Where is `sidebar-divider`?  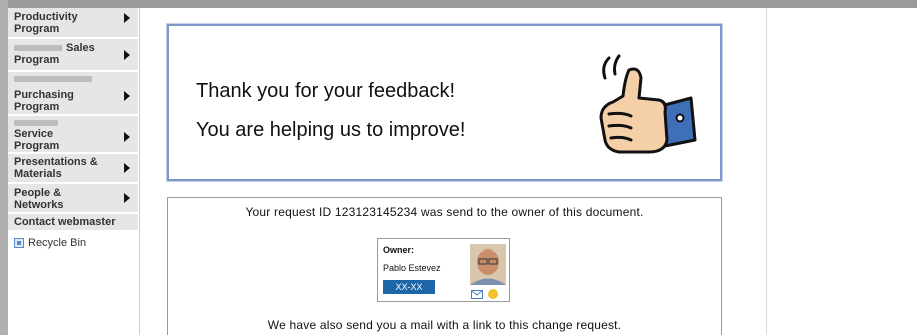
sidebar-divider is located at coordinates (139, 171).